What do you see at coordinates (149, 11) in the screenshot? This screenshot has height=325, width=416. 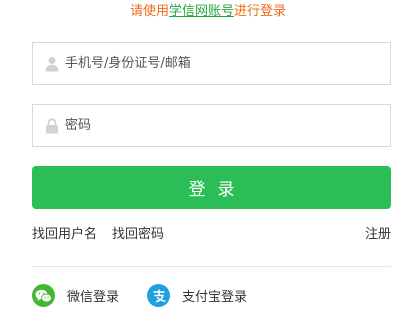 I see `hint-prefix: 请使用` at bounding box center [149, 11].